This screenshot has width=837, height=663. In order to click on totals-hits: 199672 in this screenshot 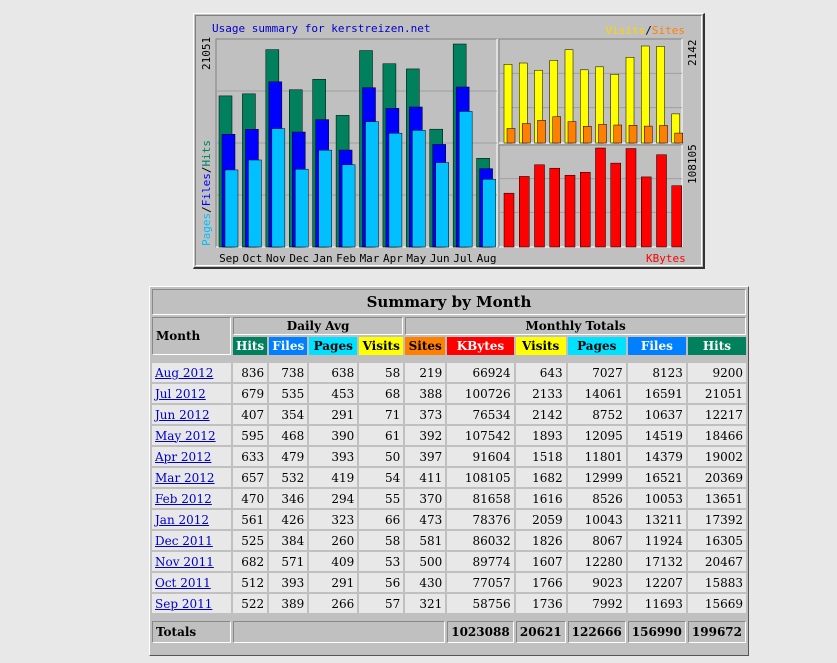, I will do `click(716, 632)`.